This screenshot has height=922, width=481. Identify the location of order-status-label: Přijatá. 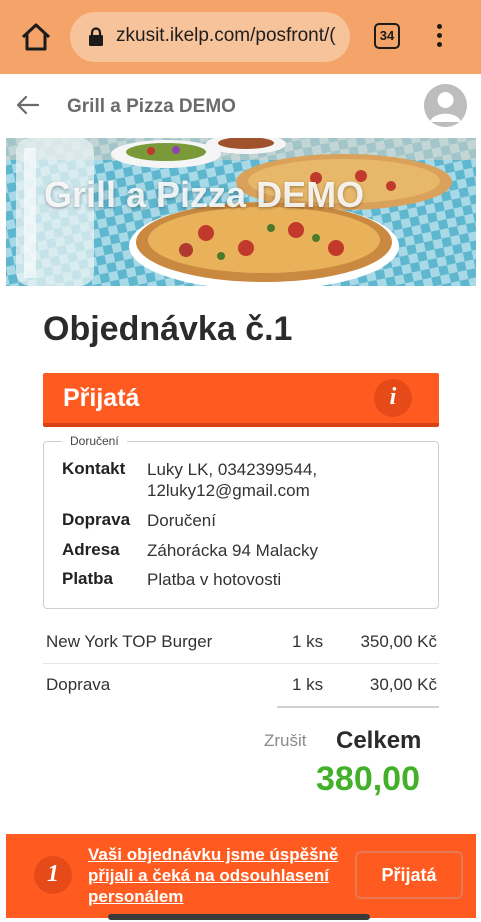
(101, 398).